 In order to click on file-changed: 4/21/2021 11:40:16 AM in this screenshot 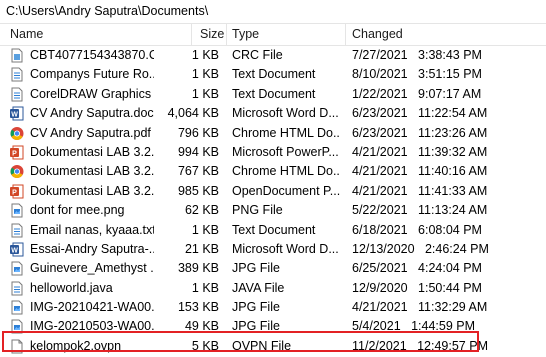, I will do `click(420, 171)`.